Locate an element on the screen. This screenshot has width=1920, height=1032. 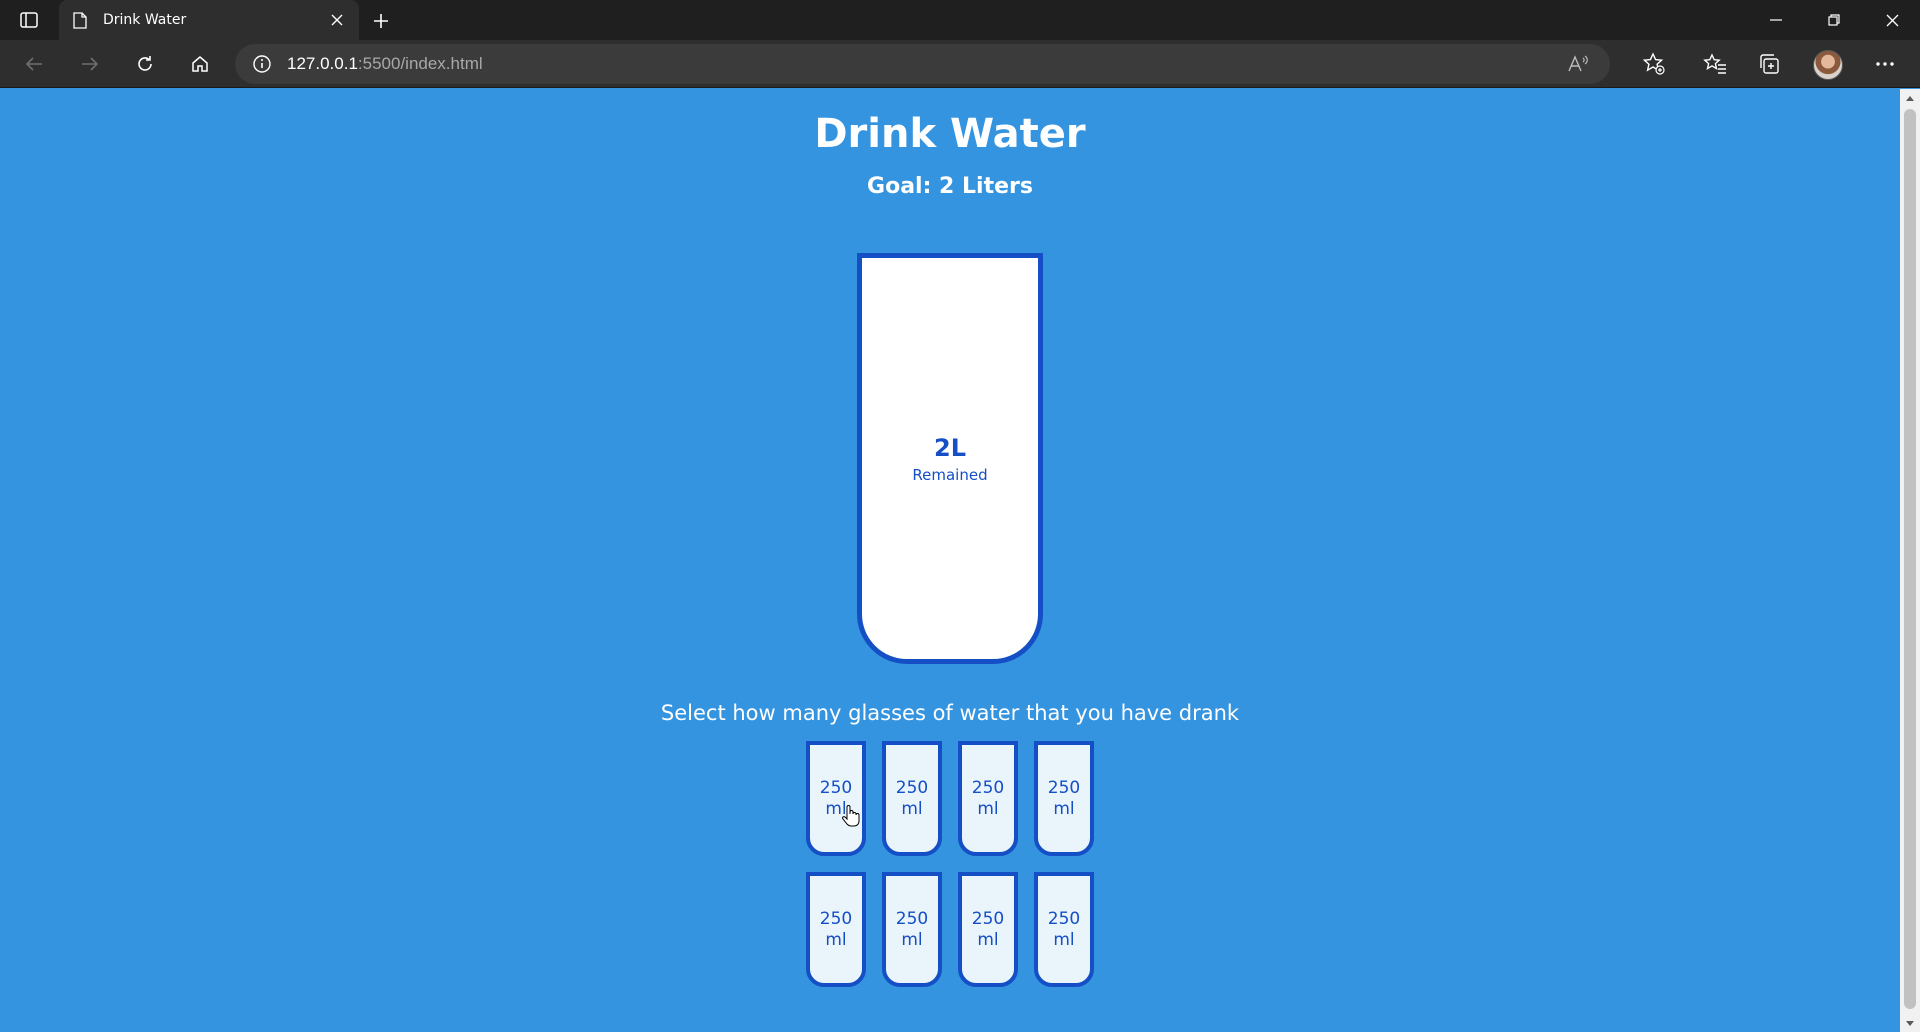
tab-actions-icon is located at coordinates (29, 20).